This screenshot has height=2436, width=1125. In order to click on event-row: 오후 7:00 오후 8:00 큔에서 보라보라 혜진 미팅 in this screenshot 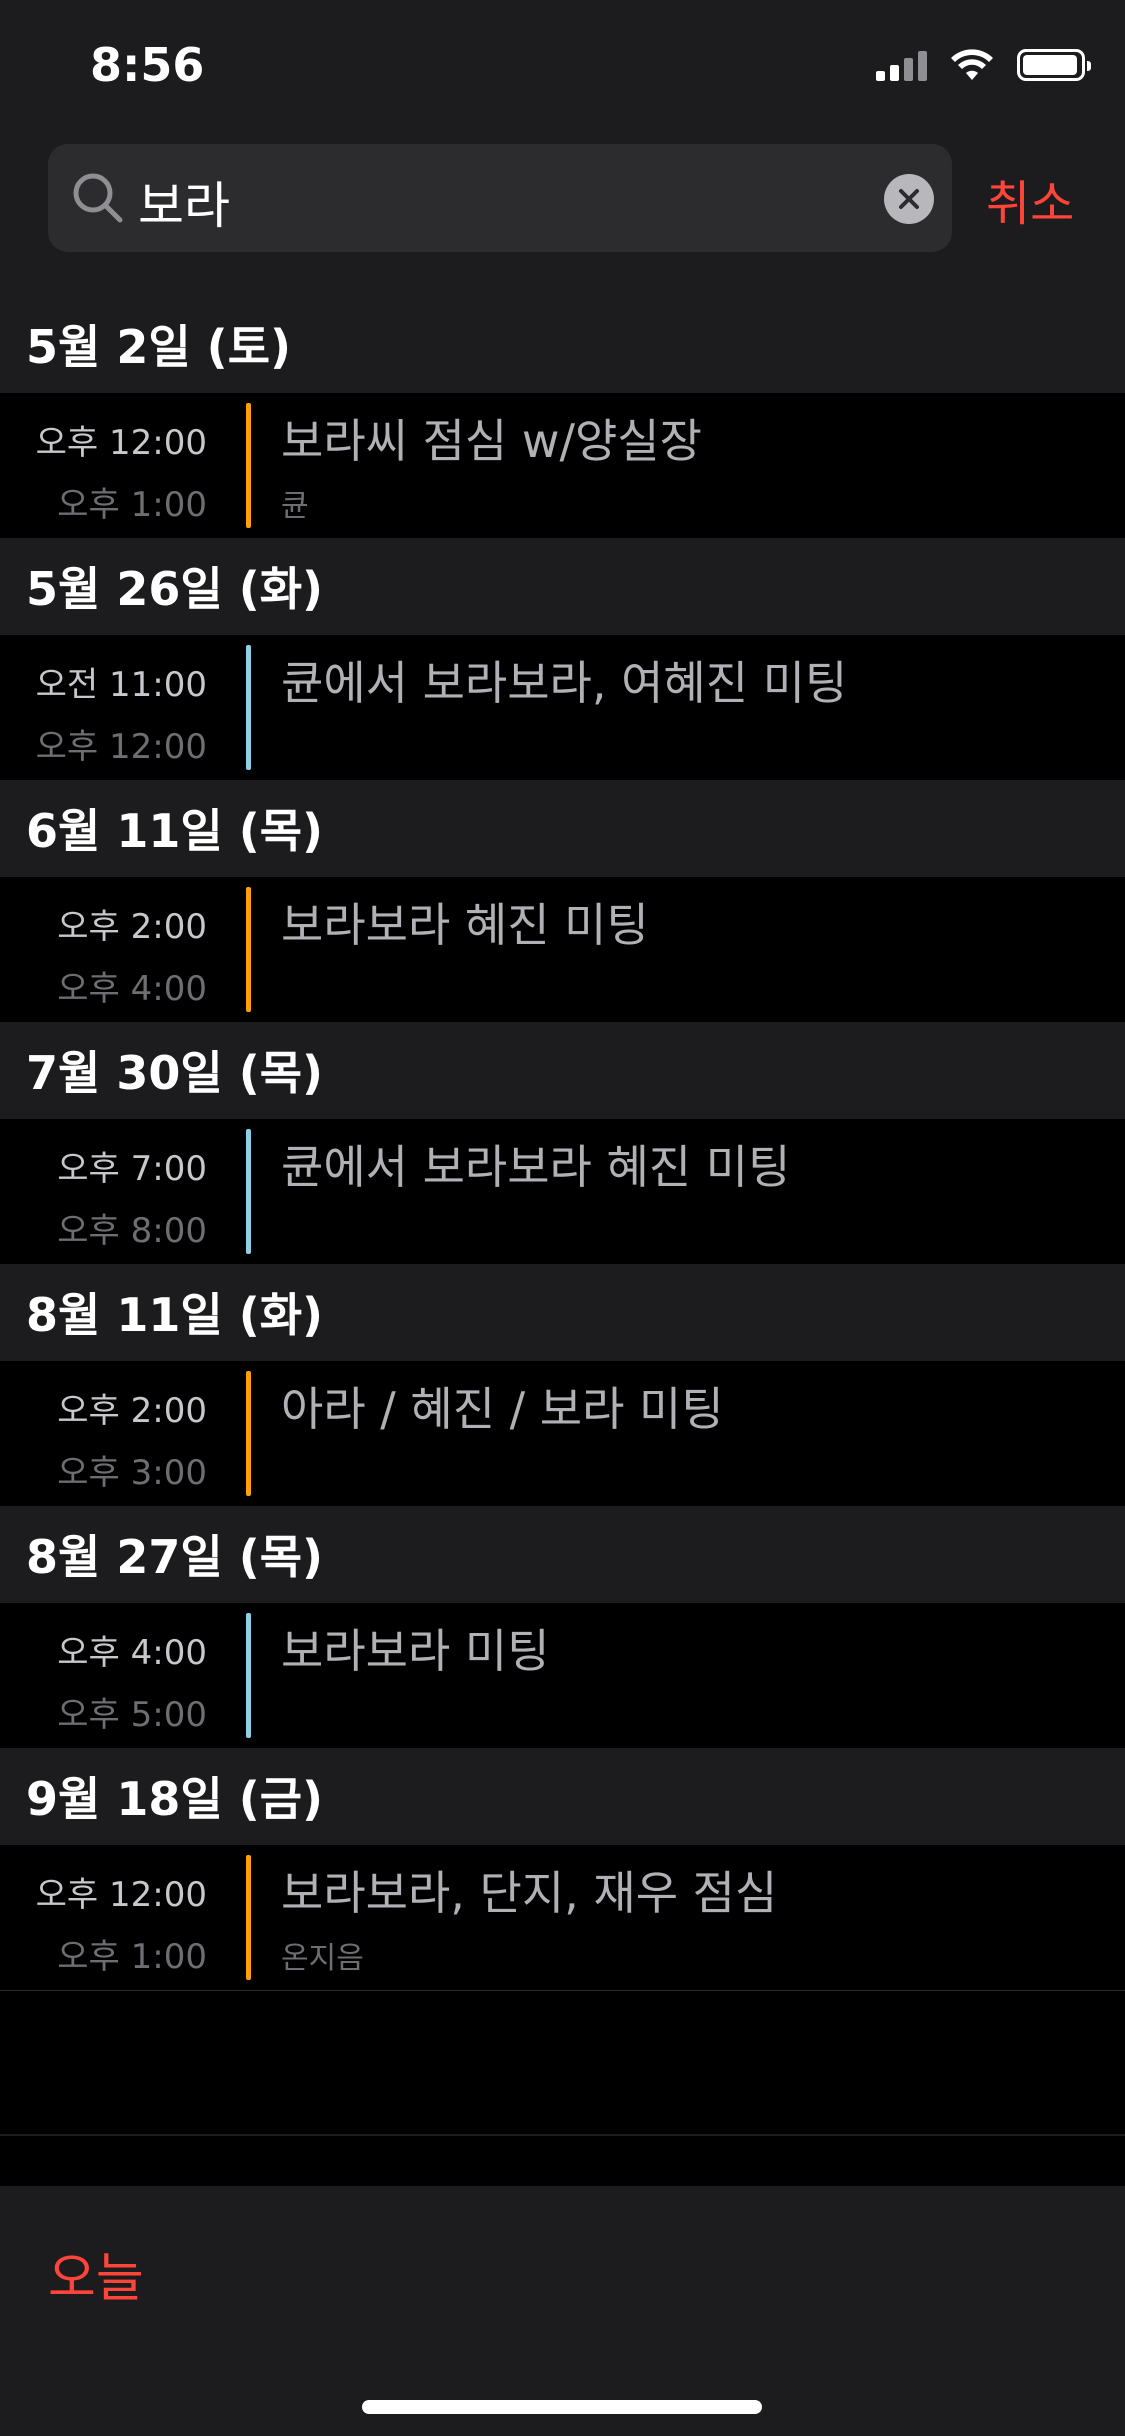, I will do `click(562, 1191)`.